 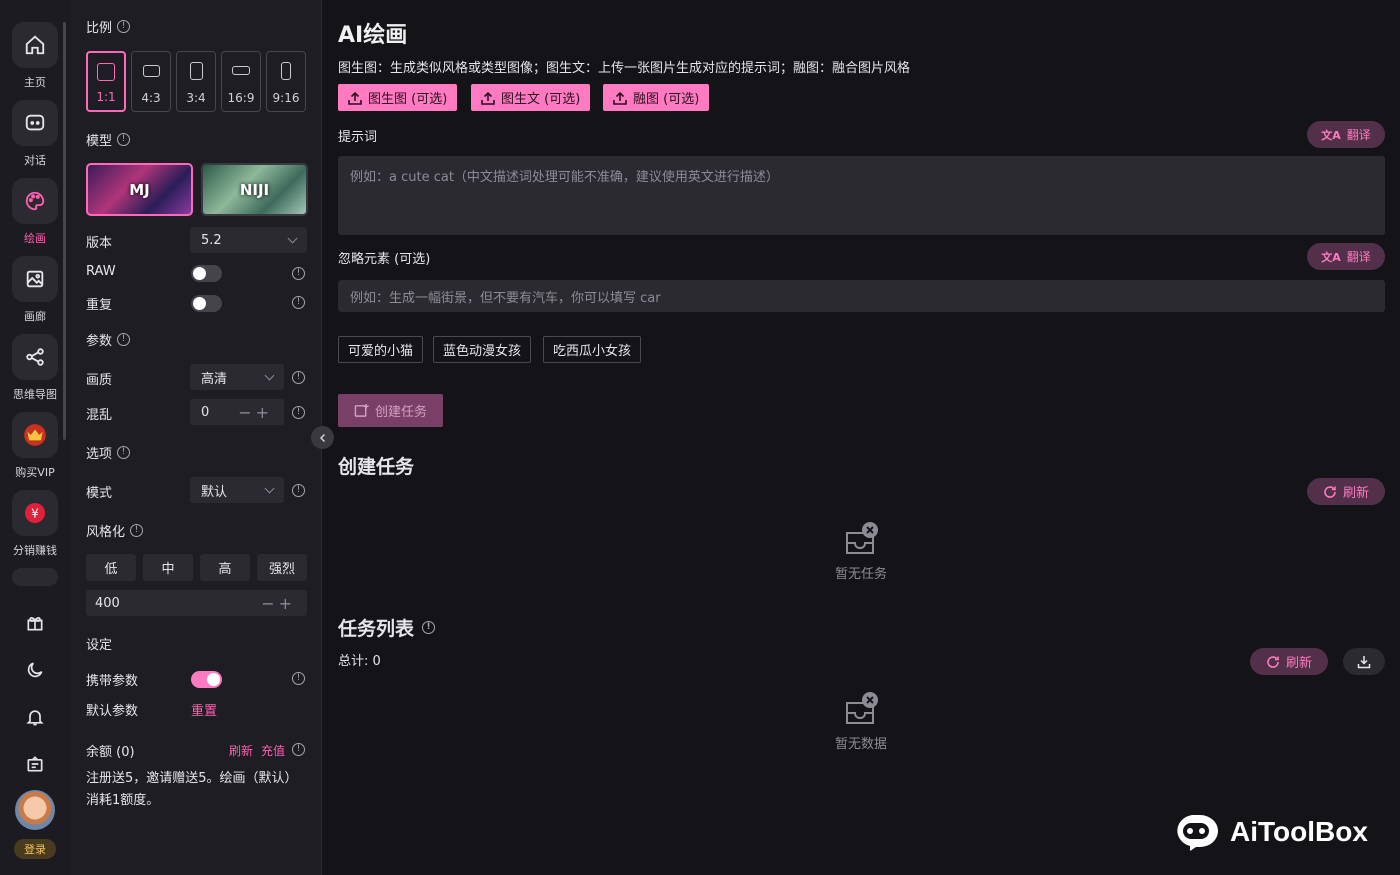 I want to click on bell-icon, so click(x=35, y=717).